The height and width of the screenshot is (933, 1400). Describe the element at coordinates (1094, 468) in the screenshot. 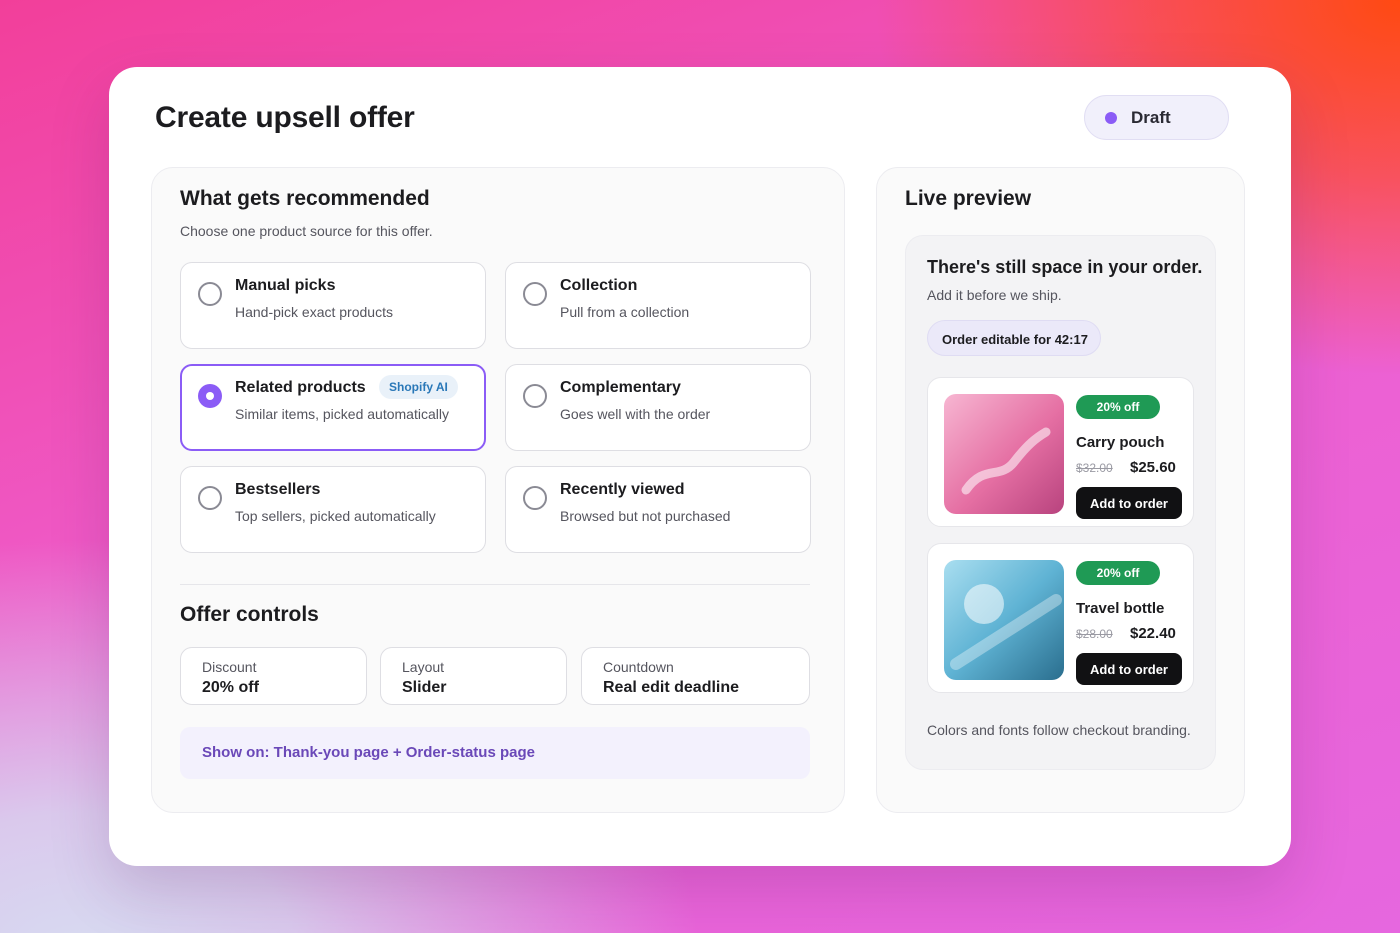

I see `original-price: $32.00` at that location.